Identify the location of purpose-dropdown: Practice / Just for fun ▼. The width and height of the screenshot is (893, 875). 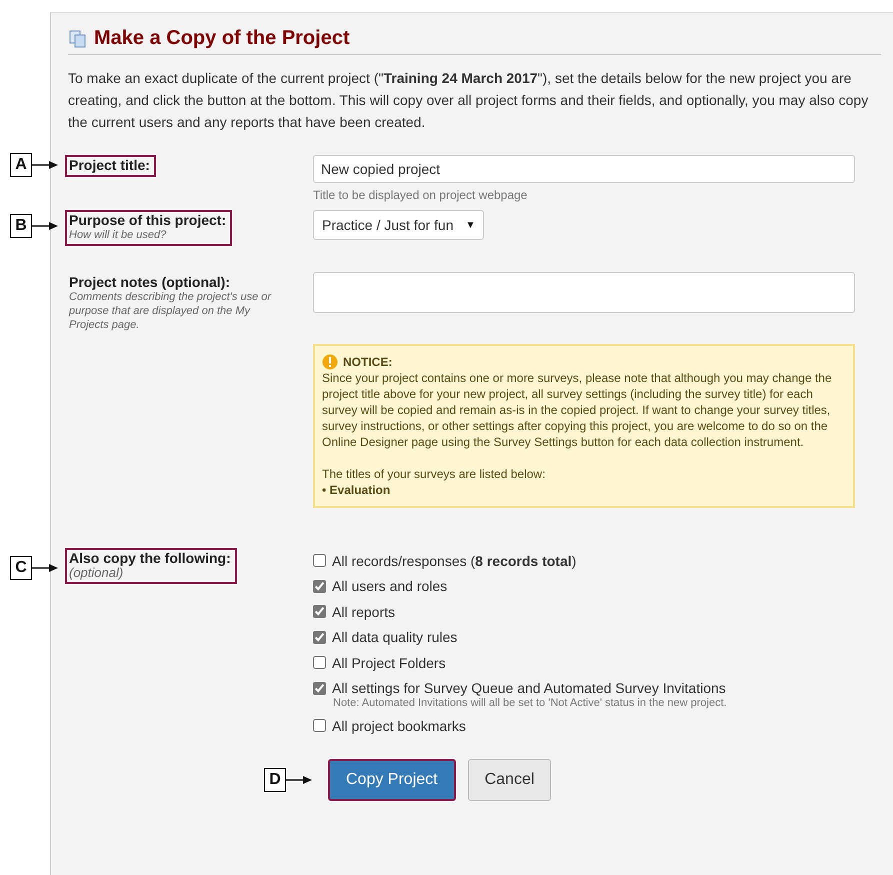
(398, 225).